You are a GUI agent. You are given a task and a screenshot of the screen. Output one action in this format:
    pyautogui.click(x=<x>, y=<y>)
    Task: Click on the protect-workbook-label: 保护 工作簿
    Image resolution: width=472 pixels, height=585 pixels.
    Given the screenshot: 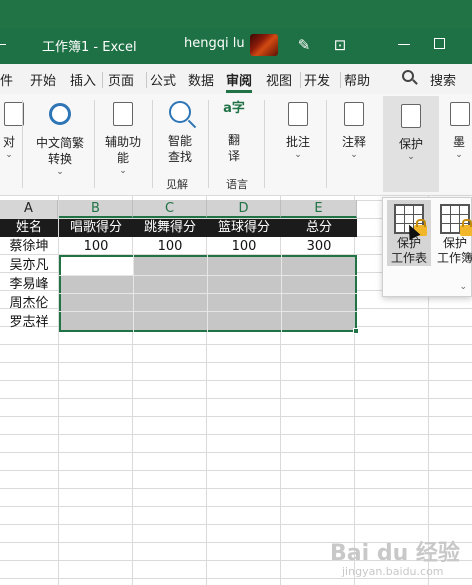 What is the action you would take?
    pyautogui.click(x=454, y=250)
    